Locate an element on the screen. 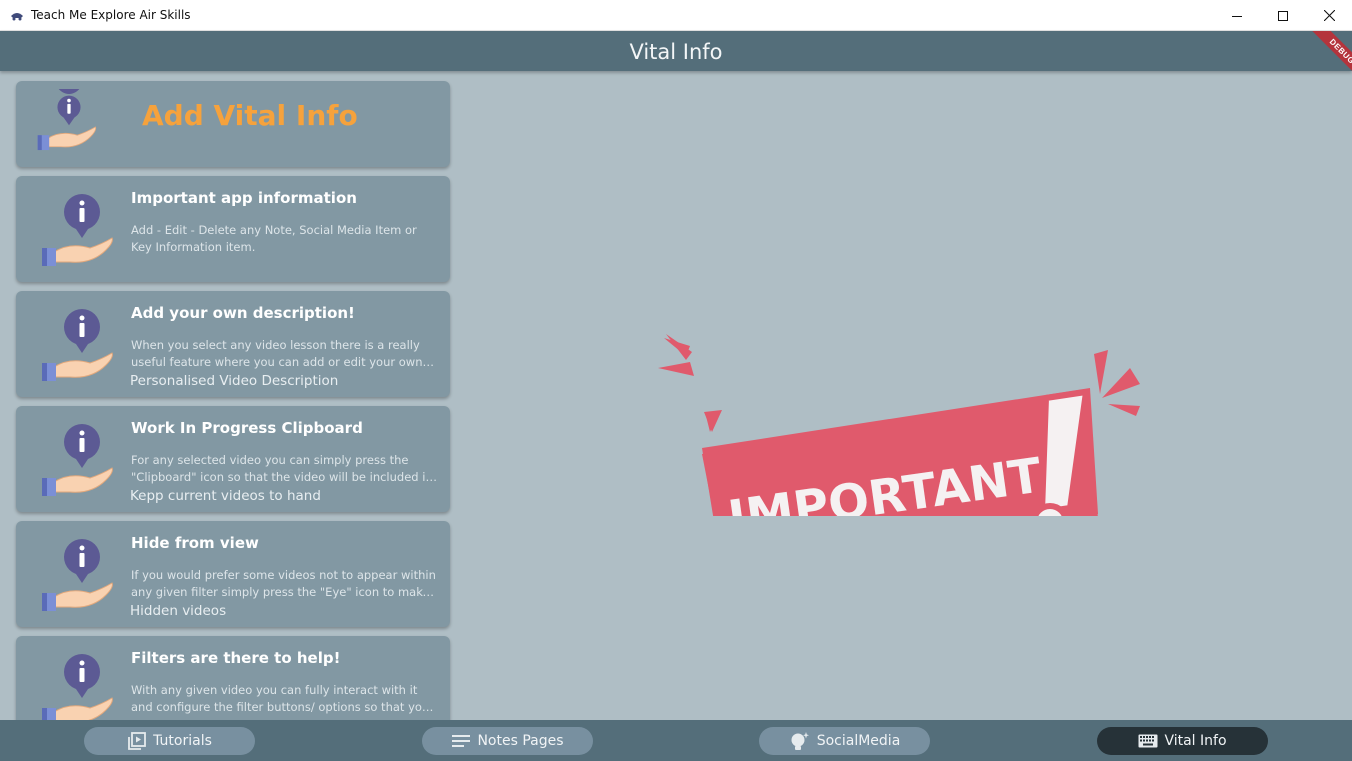  minimize-button is located at coordinates (1237, 15).